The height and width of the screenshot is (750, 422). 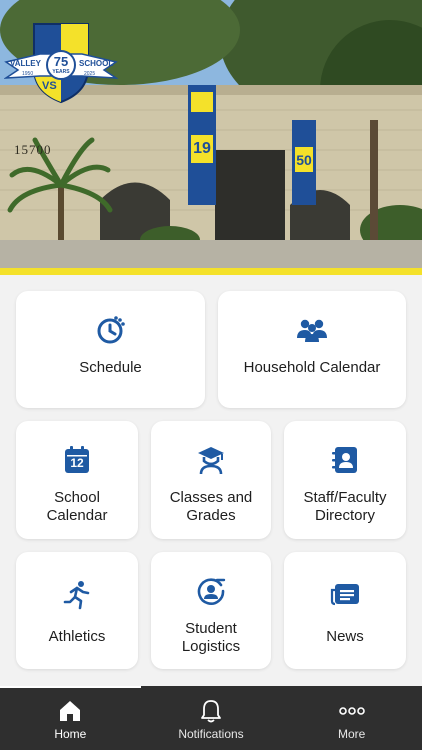 I want to click on logo-number: 75, so click(x=61, y=61).